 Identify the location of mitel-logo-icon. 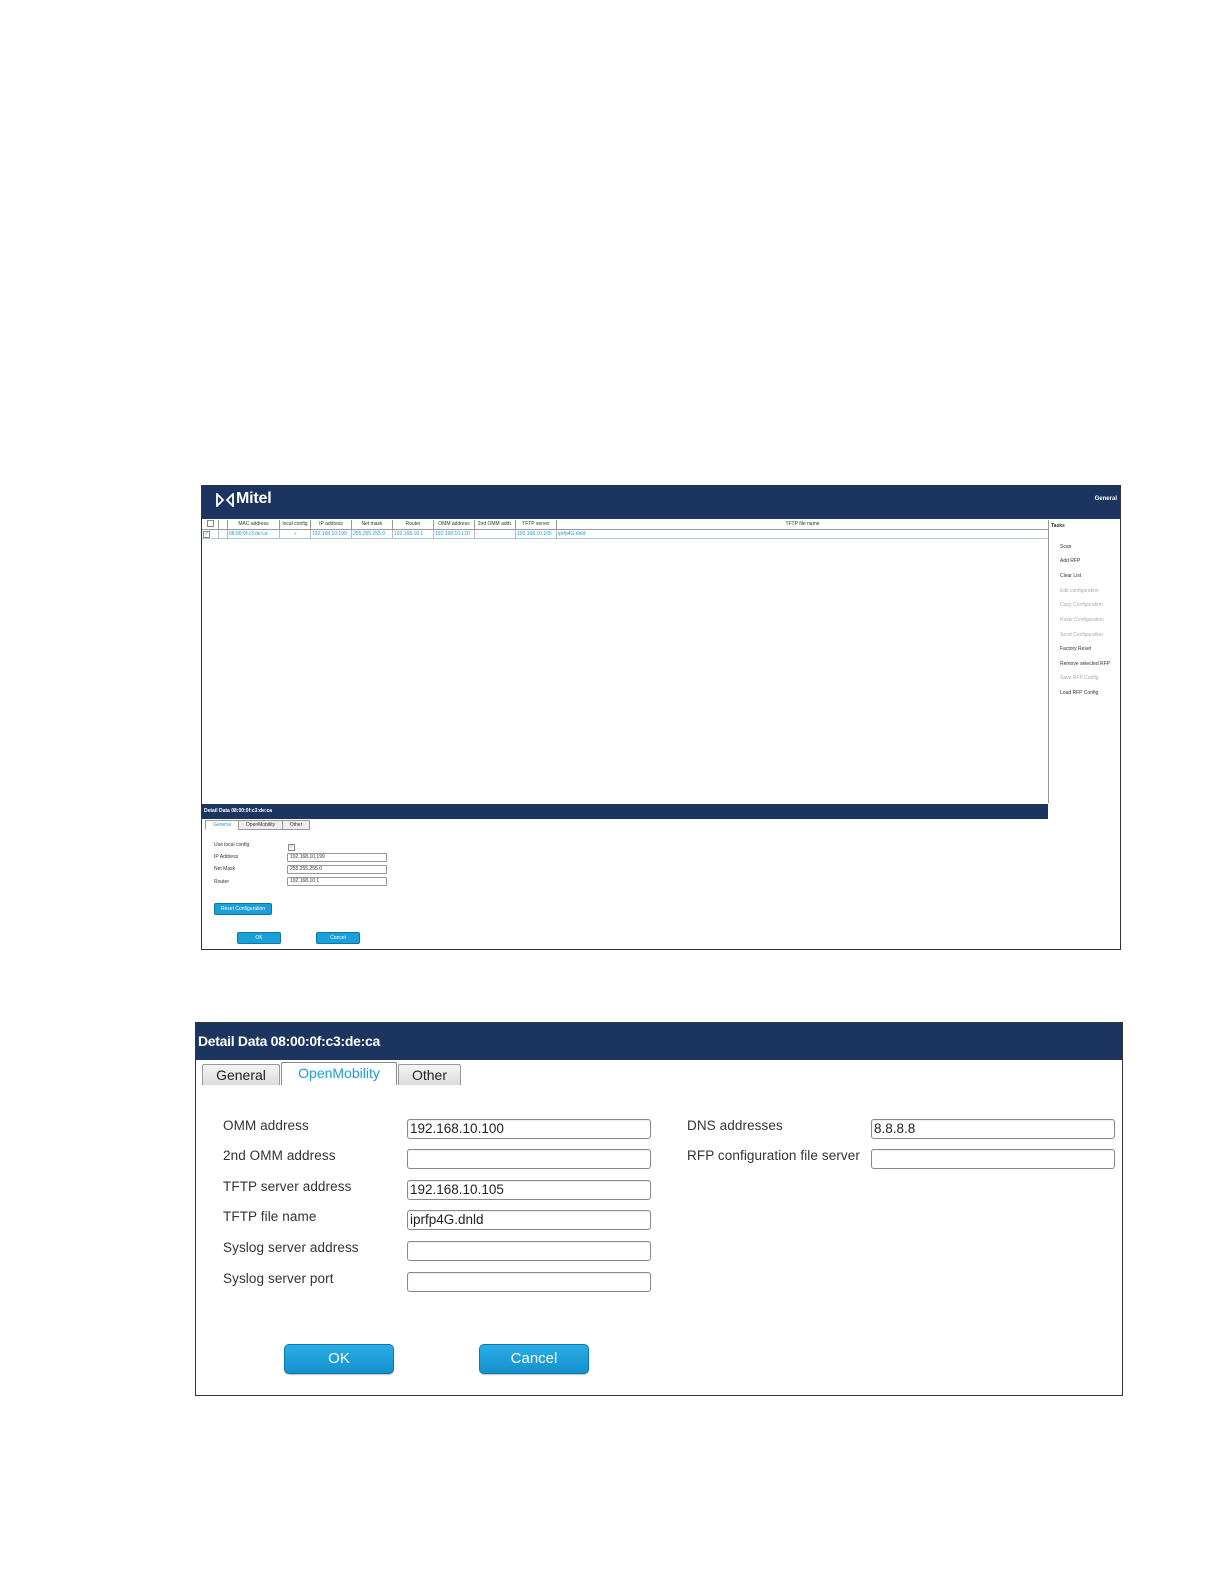
(225, 500).